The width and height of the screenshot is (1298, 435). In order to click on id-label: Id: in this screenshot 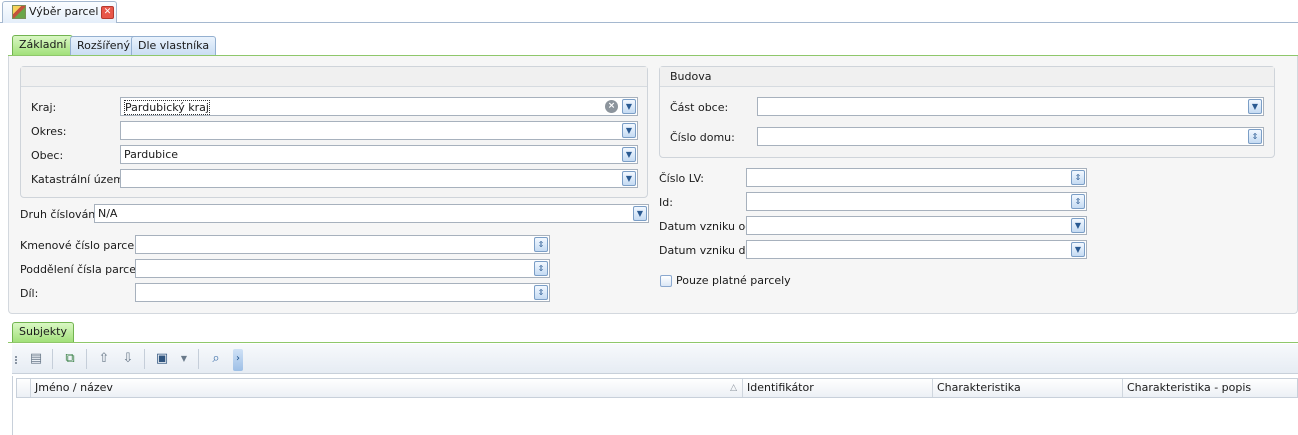, I will do `click(666, 202)`.